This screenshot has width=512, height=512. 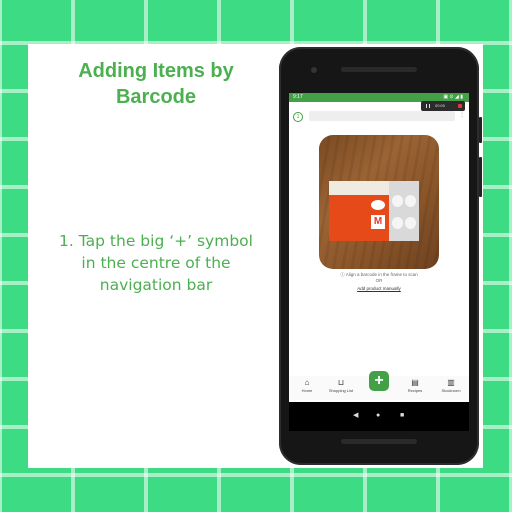 What do you see at coordinates (451, 390) in the screenshot?
I see `nav-label-stockroom: Stockroom` at bounding box center [451, 390].